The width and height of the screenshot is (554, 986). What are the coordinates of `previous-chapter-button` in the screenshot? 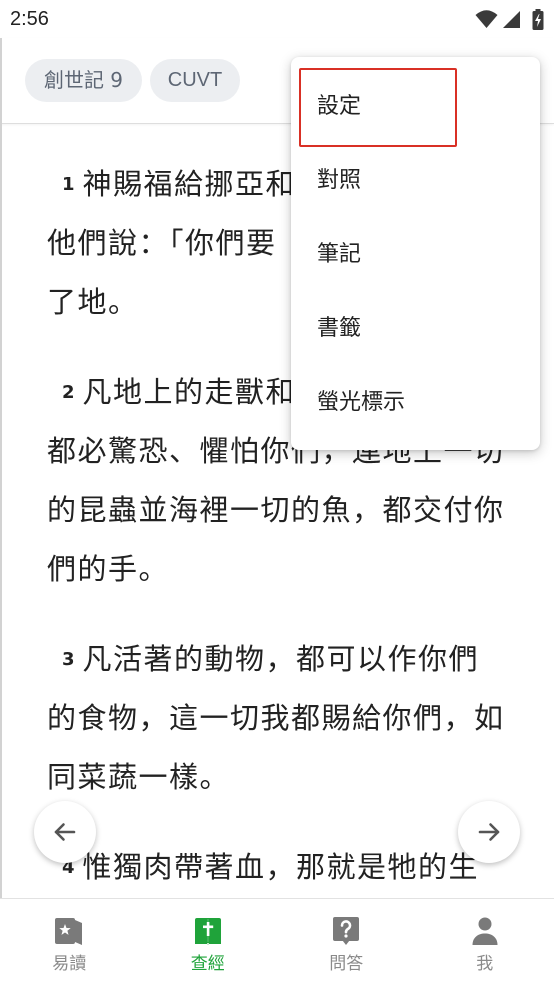 It's located at (65, 832).